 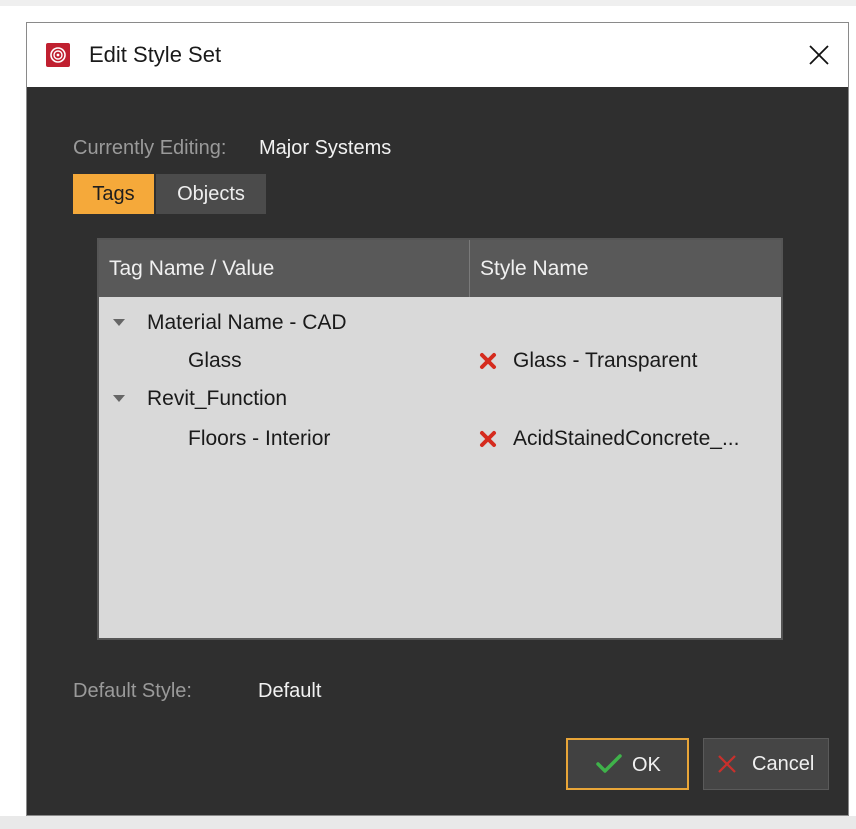 What do you see at coordinates (609, 763) in the screenshot?
I see `checkmark-icon` at bounding box center [609, 763].